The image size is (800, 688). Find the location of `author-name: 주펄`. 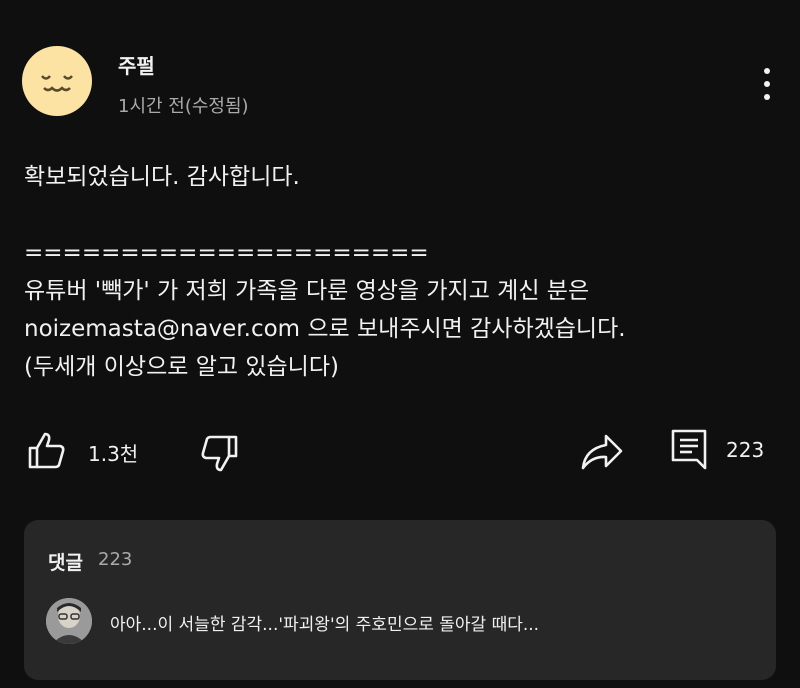

author-name: 주펄 is located at coordinates (136, 64).